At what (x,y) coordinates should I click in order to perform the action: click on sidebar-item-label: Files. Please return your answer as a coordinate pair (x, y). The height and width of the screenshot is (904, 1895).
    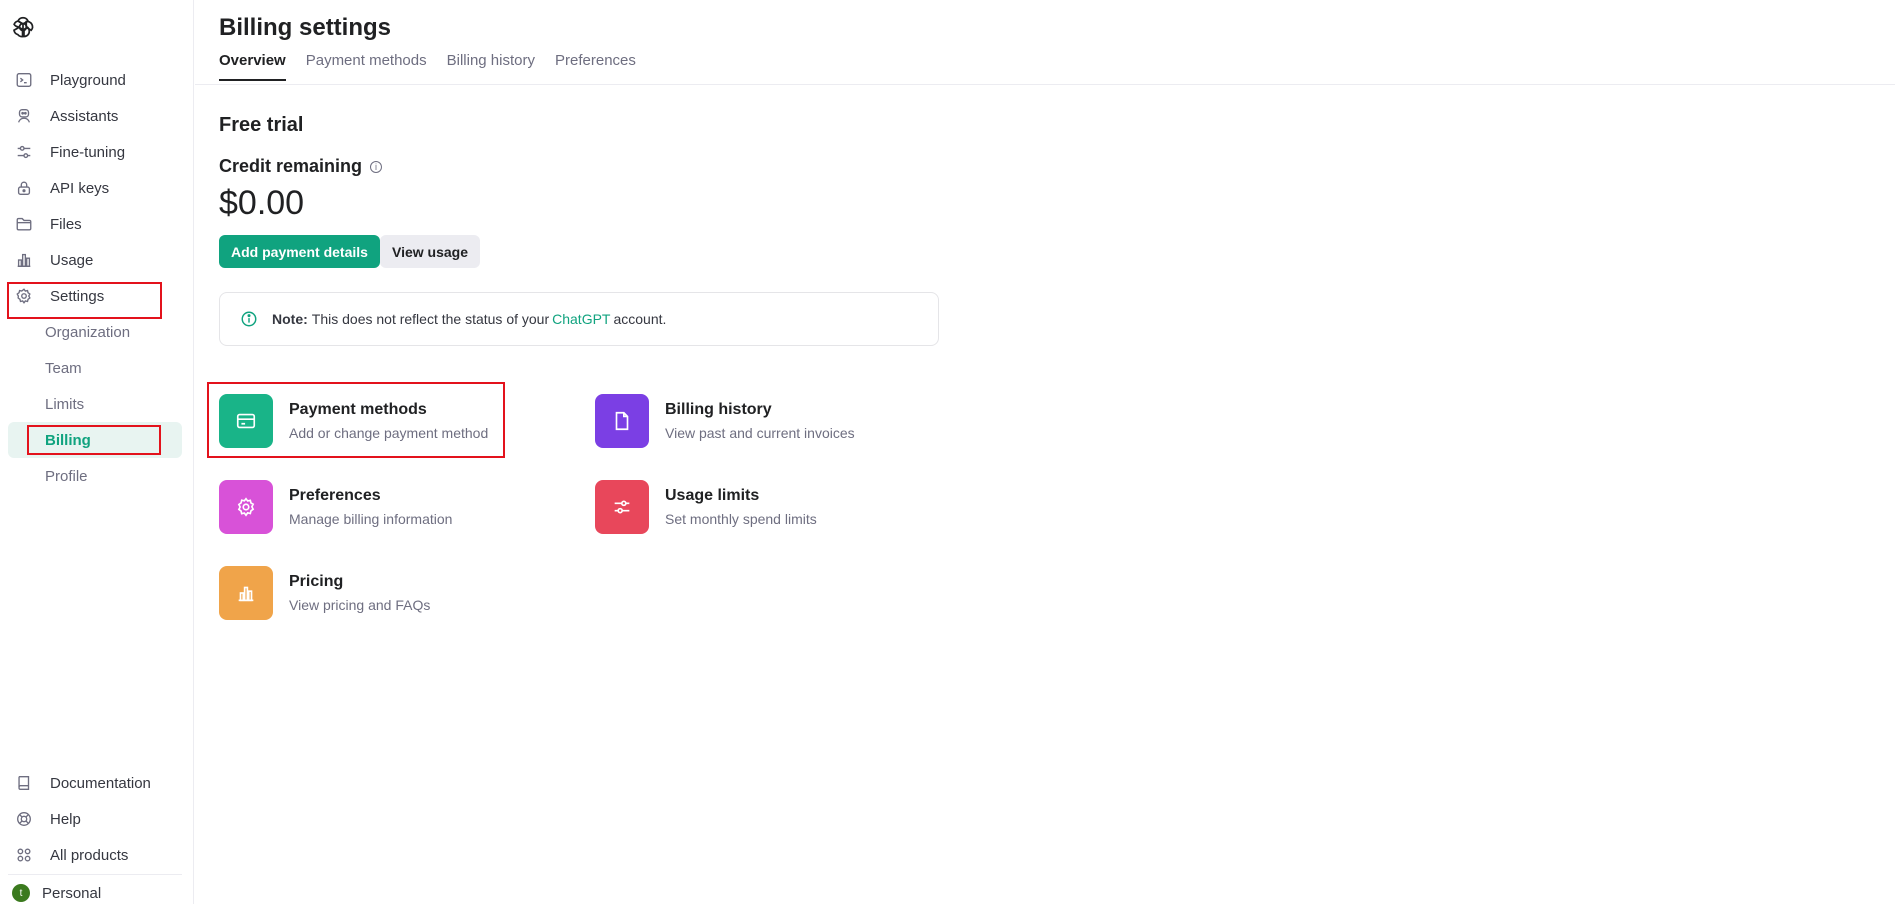
    Looking at the image, I should click on (66, 224).